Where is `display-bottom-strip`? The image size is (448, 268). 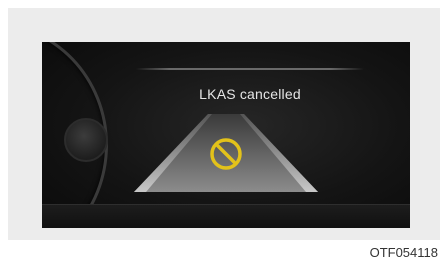
display-bottom-strip is located at coordinates (226, 216).